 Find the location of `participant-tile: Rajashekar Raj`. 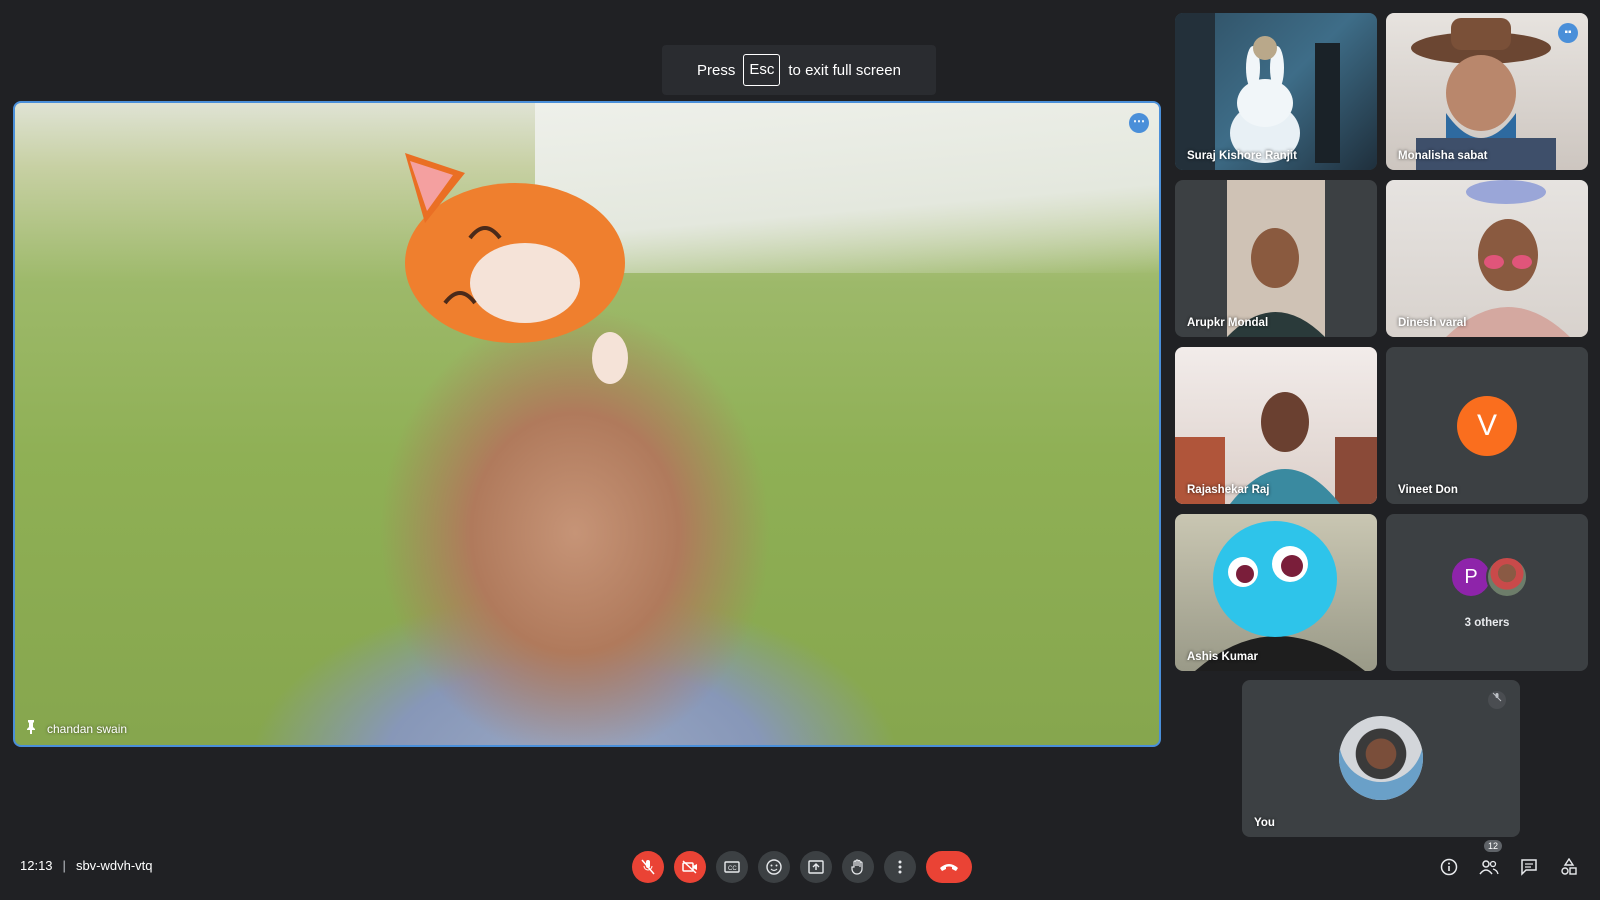

participant-tile: Rajashekar Raj is located at coordinates (1276, 425).